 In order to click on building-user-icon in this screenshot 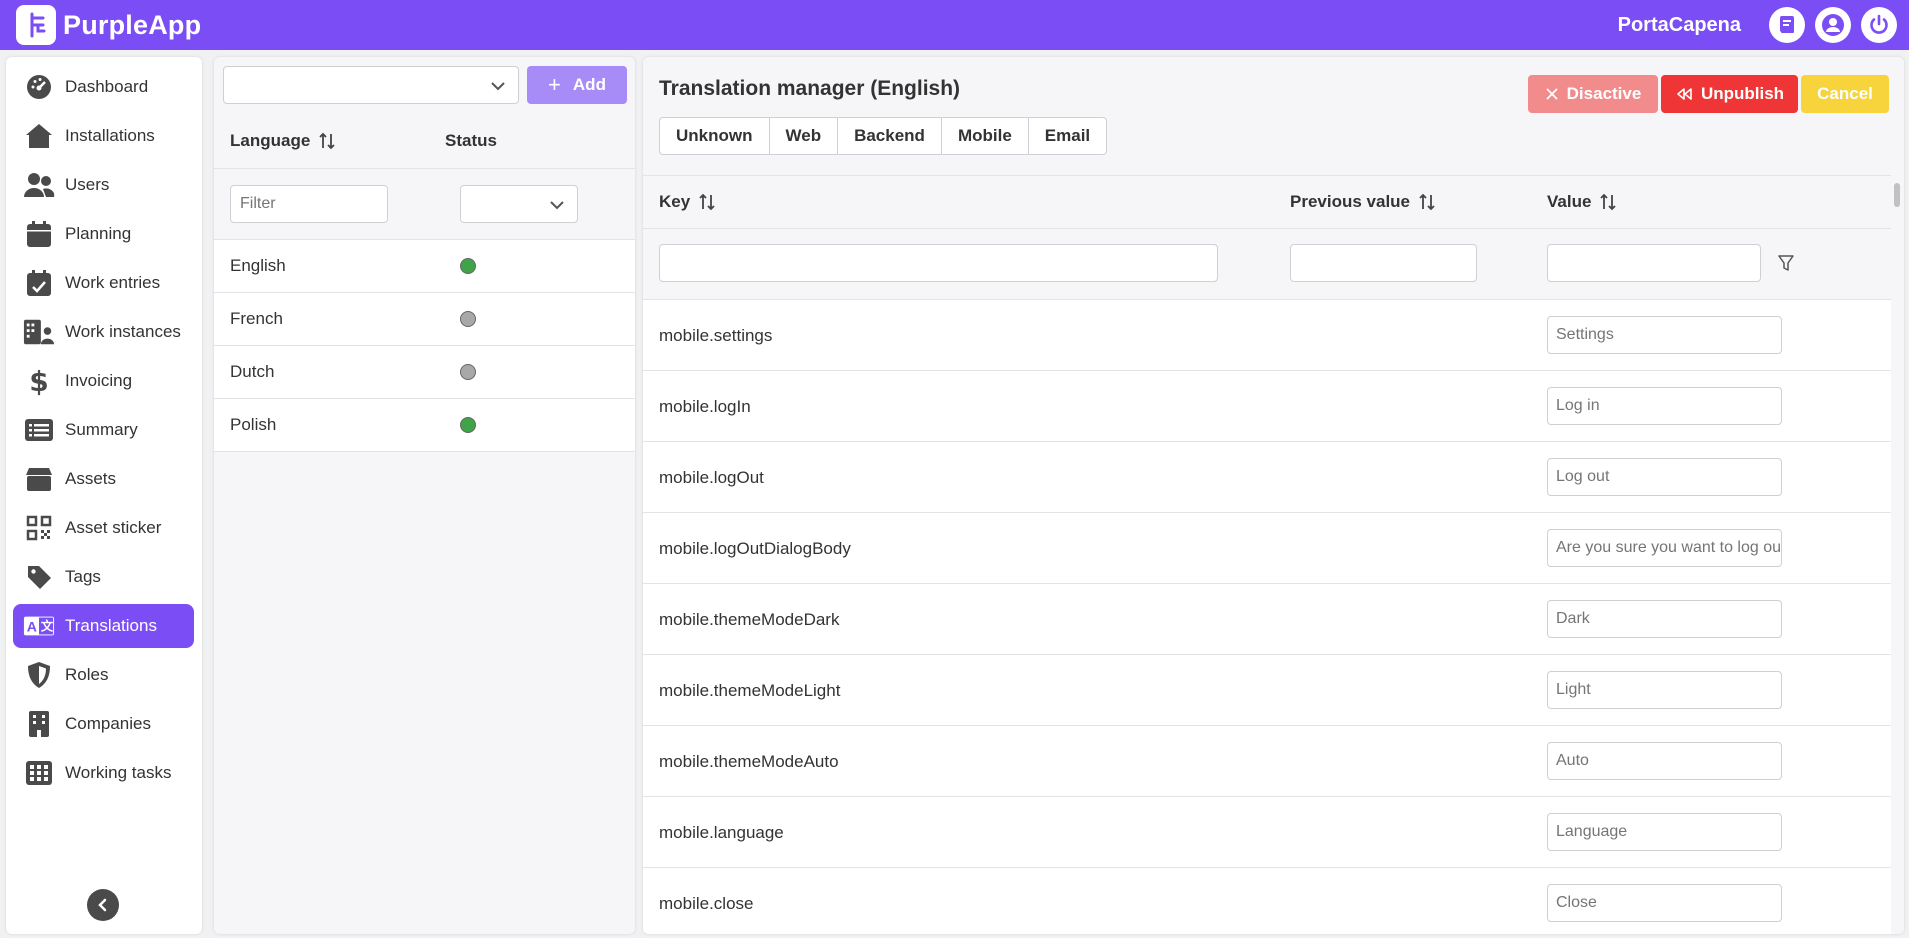, I will do `click(39, 332)`.